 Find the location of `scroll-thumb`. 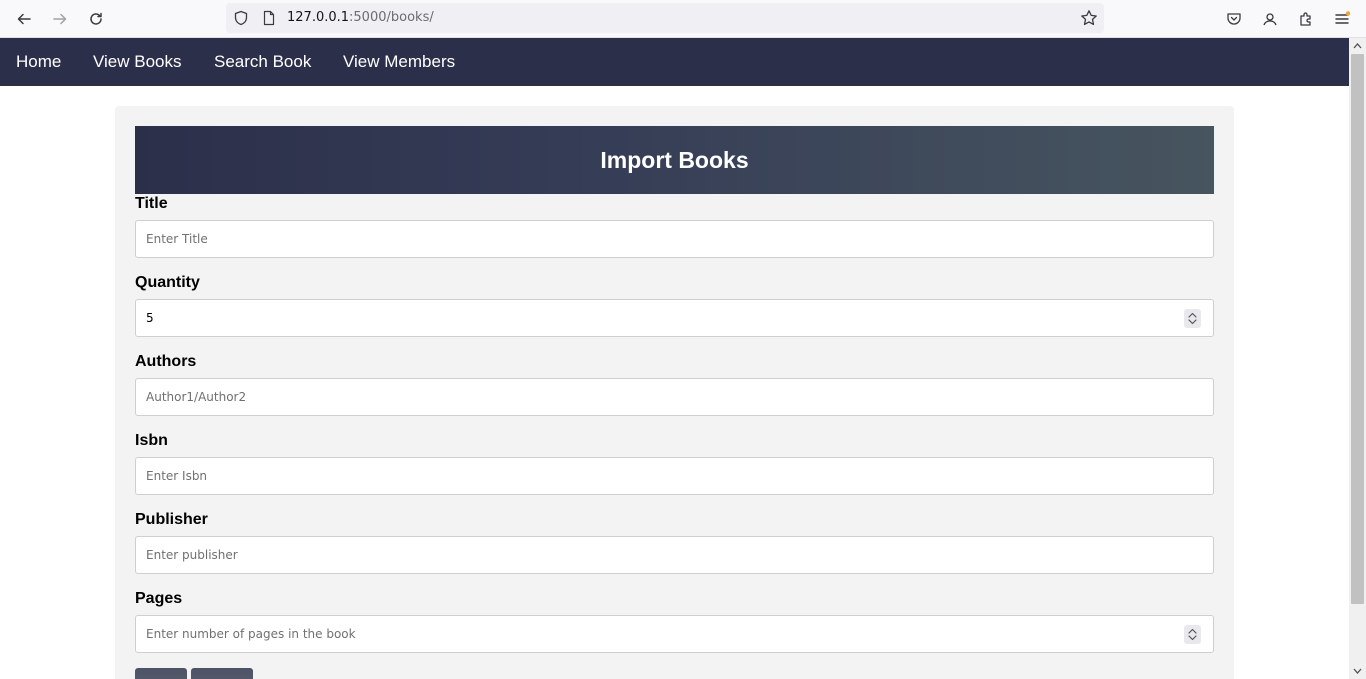

scroll-thumb is located at coordinates (1357, 329).